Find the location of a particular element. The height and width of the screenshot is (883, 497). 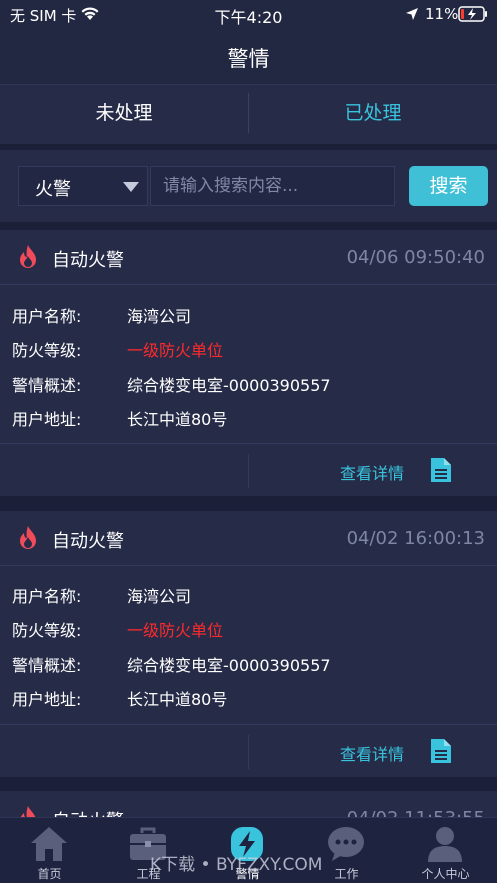

home-icon is located at coordinates (49, 844).